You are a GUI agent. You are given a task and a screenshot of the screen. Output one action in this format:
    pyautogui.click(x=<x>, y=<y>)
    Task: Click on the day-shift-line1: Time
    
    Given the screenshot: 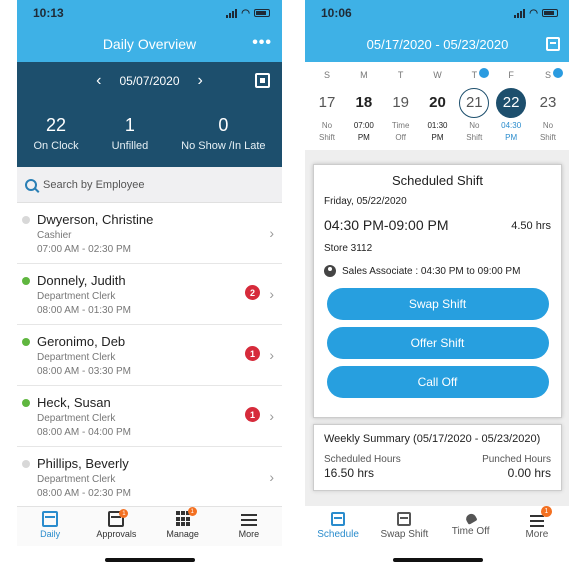 What is the action you would take?
    pyautogui.click(x=400, y=125)
    